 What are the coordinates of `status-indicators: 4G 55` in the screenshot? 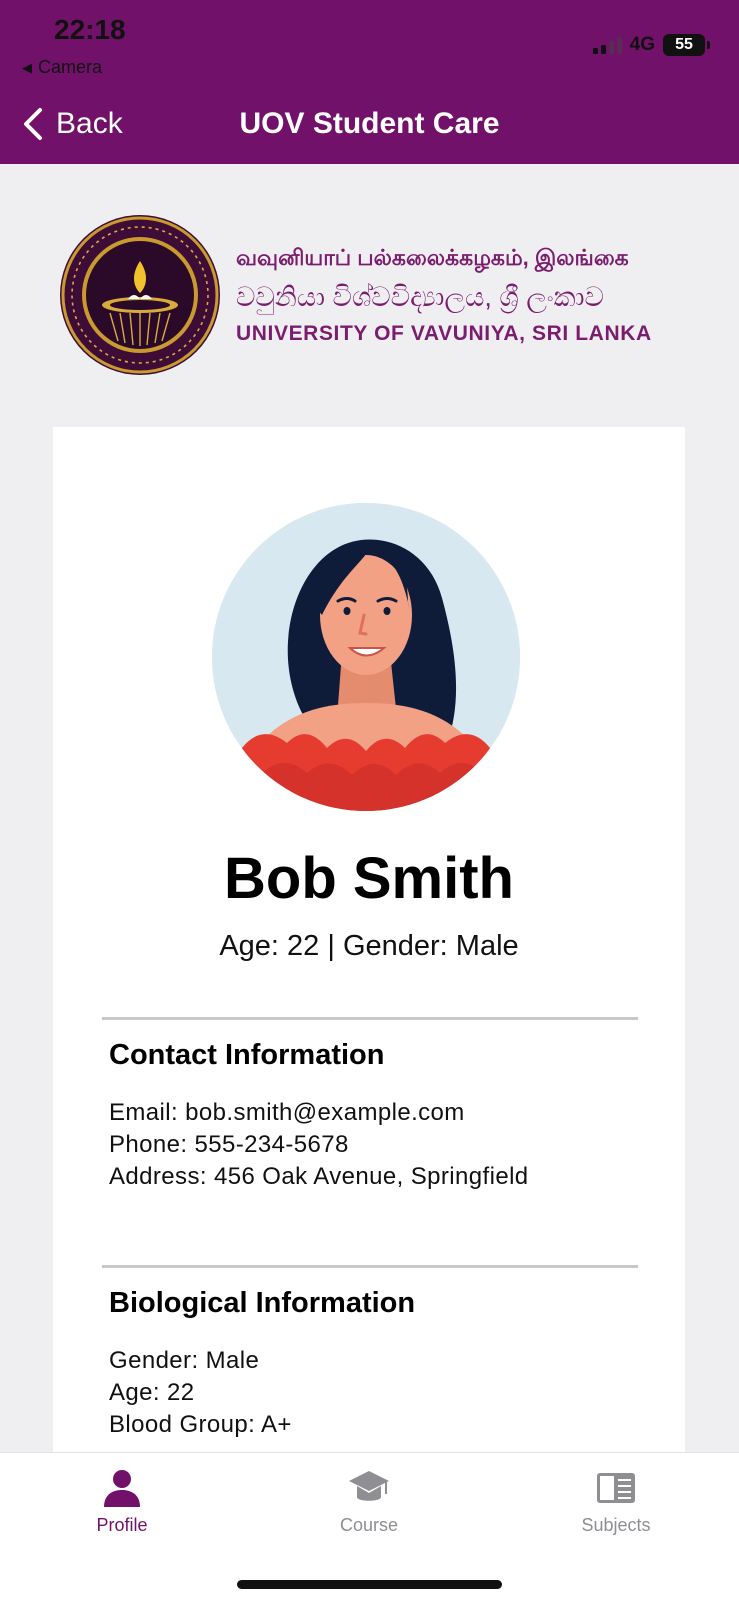 It's located at (651, 45).